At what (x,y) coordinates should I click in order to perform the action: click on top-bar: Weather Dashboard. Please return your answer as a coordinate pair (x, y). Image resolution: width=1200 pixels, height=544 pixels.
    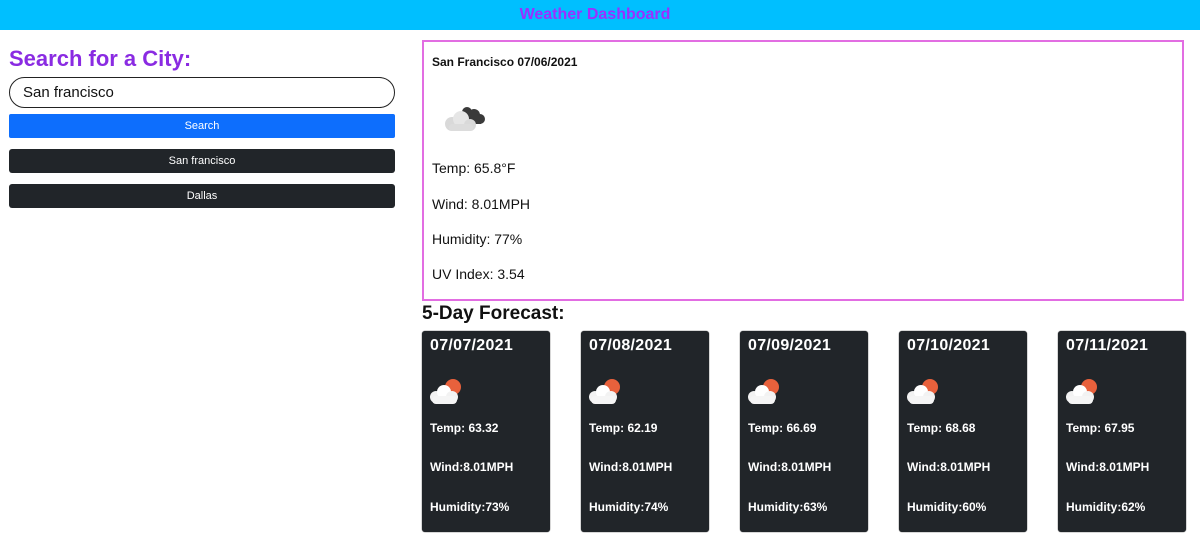
    Looking at the image, I should click on (600, 15).